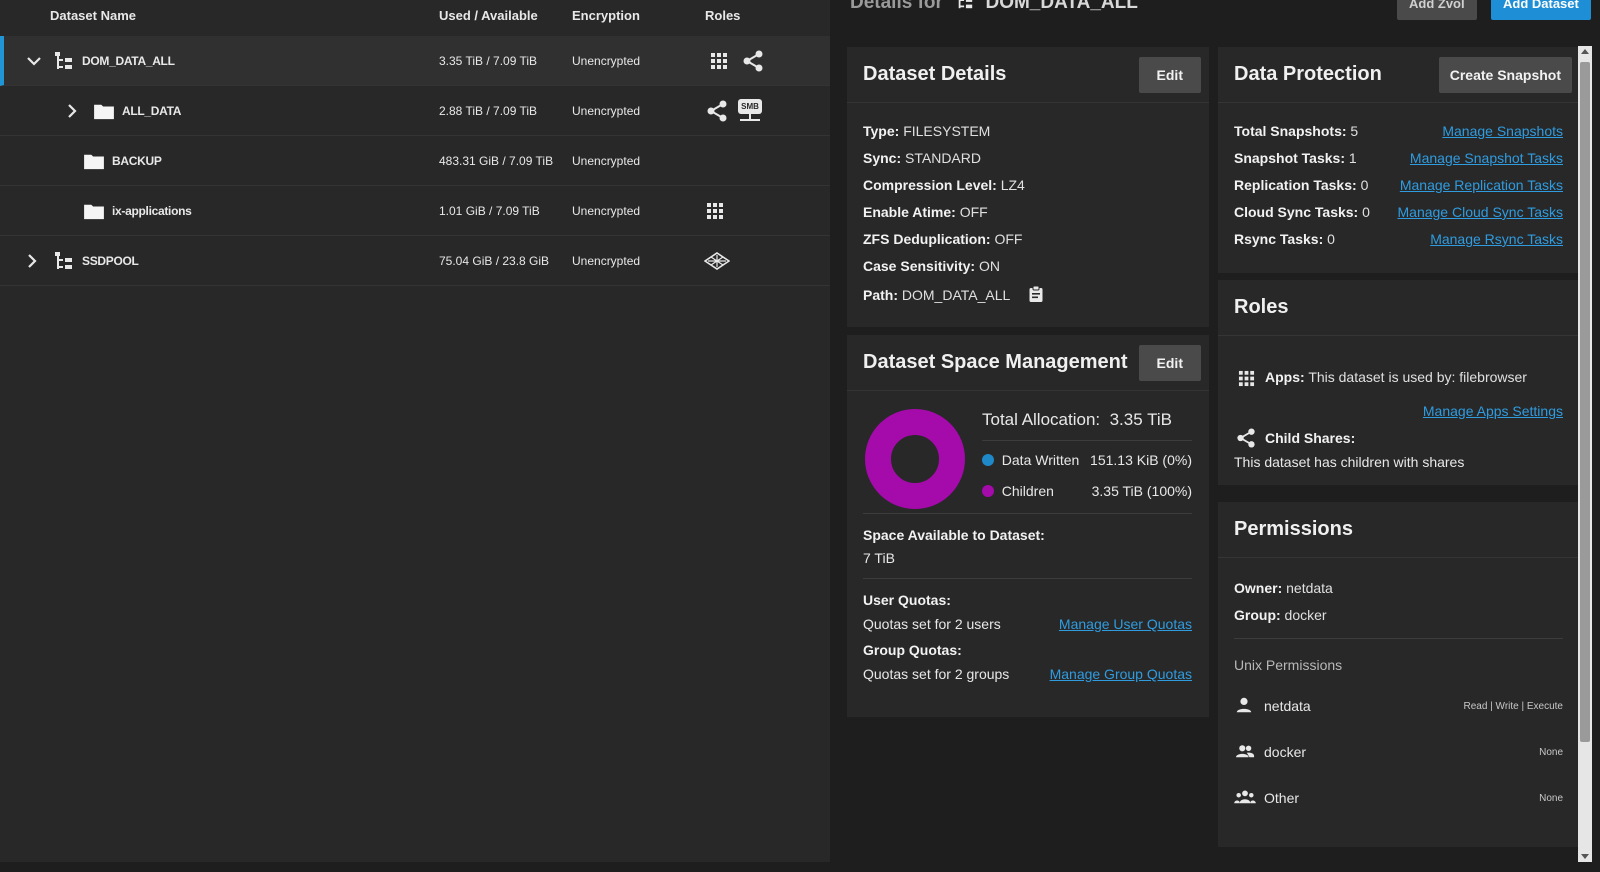 Image resolution: width=1600 pixels, height=872 pixels. Describe the element at coordinates (488, 15) in the screenshot. I see `column-header-used: Used / Available` at that location.